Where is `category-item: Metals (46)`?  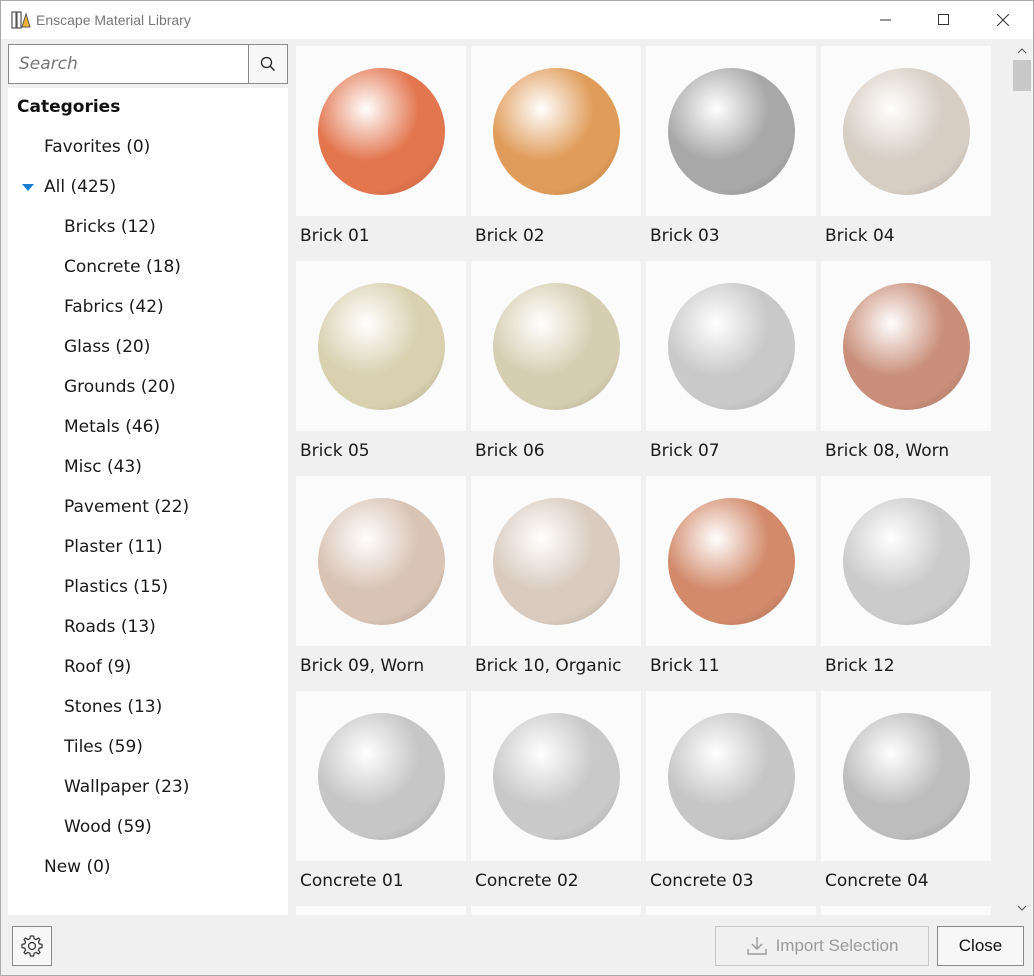
category-item: Metals (46) is located at coordinates (112, 427).